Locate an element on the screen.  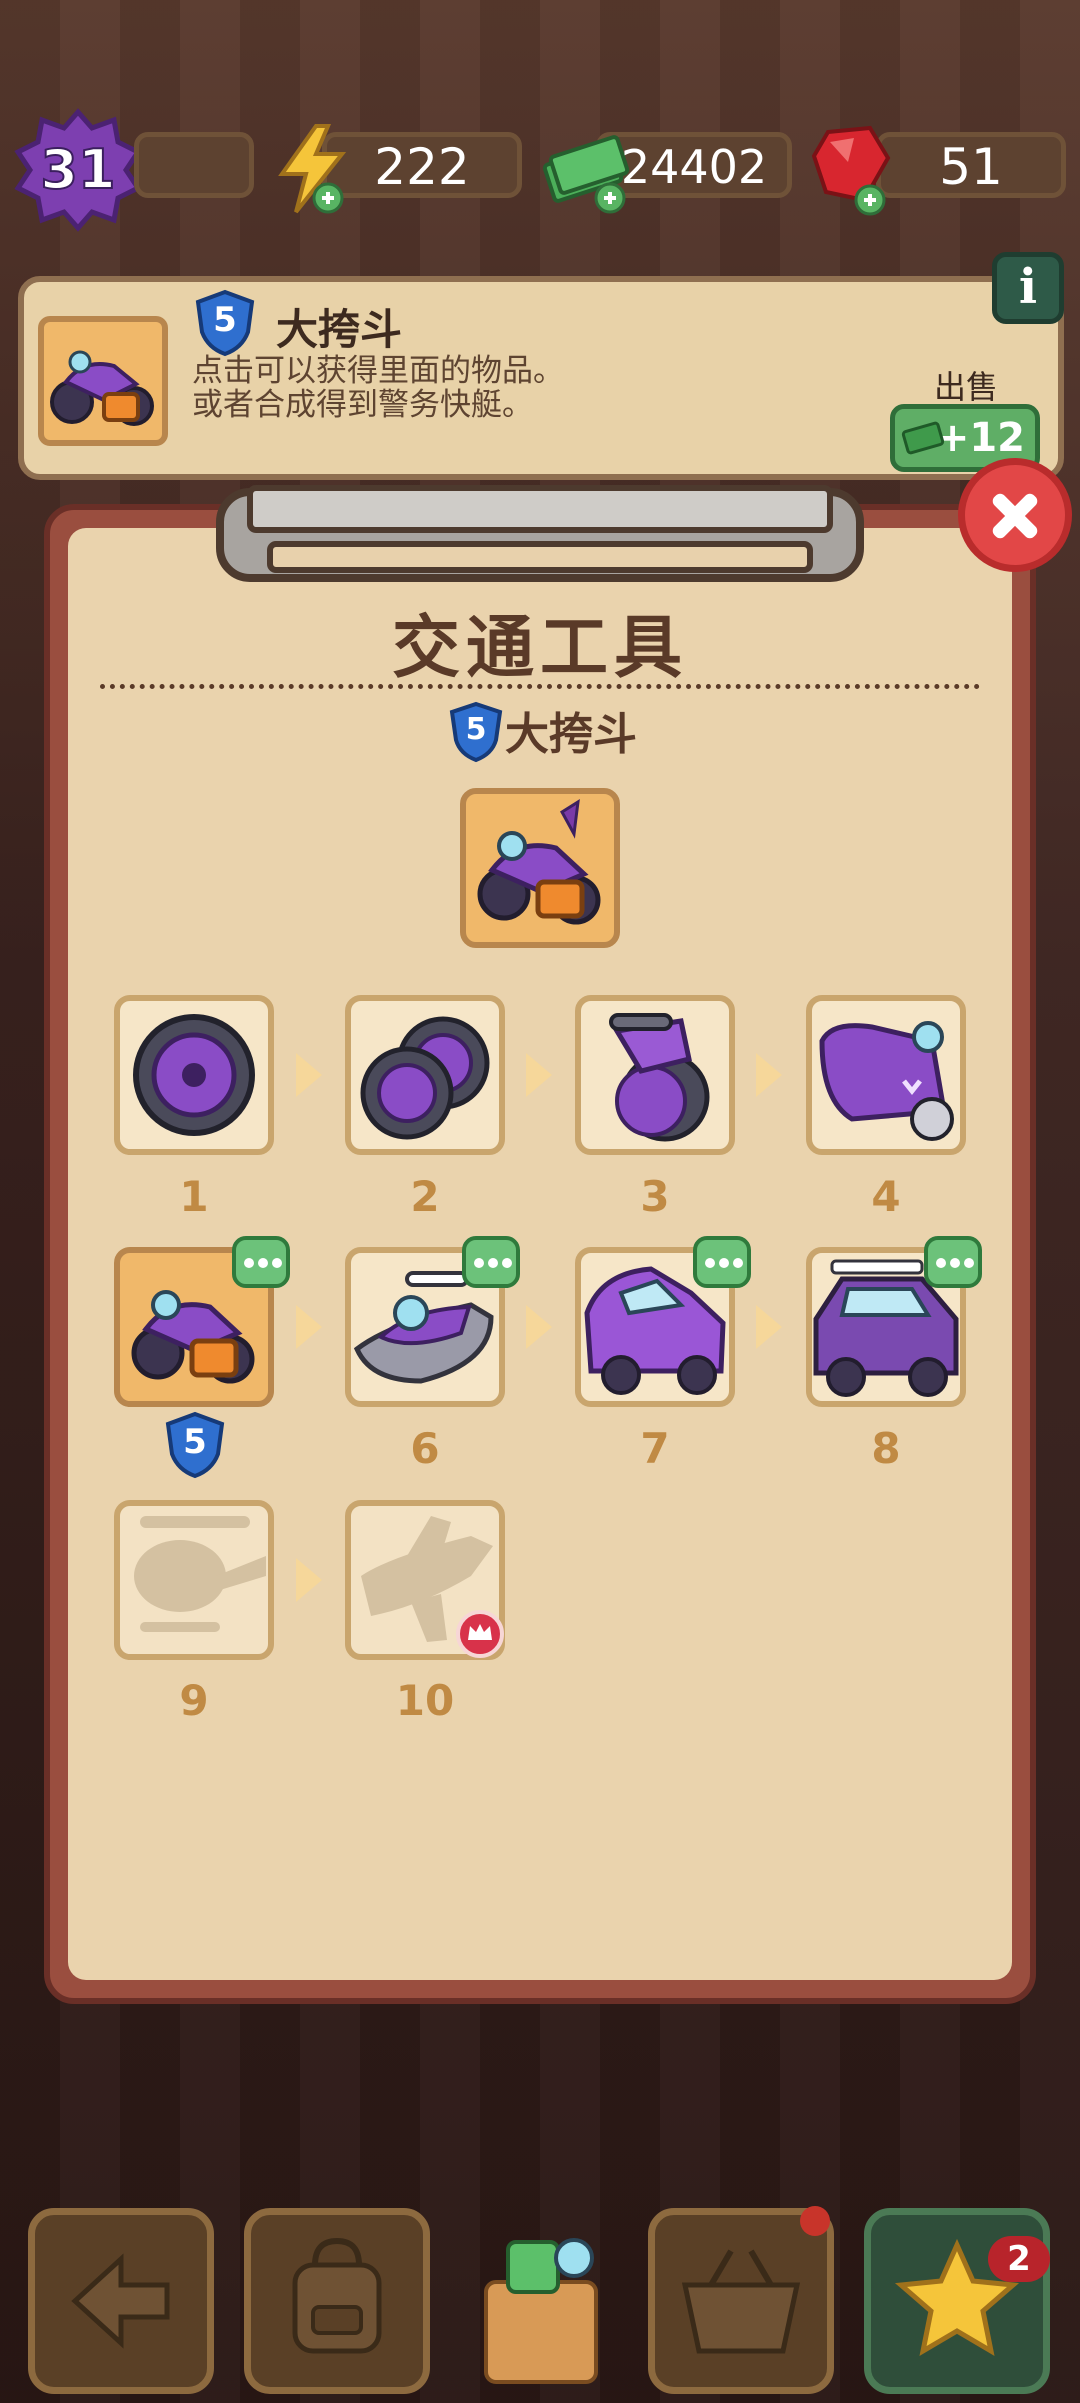
current-item-preview is located at coordinates (540, 868).